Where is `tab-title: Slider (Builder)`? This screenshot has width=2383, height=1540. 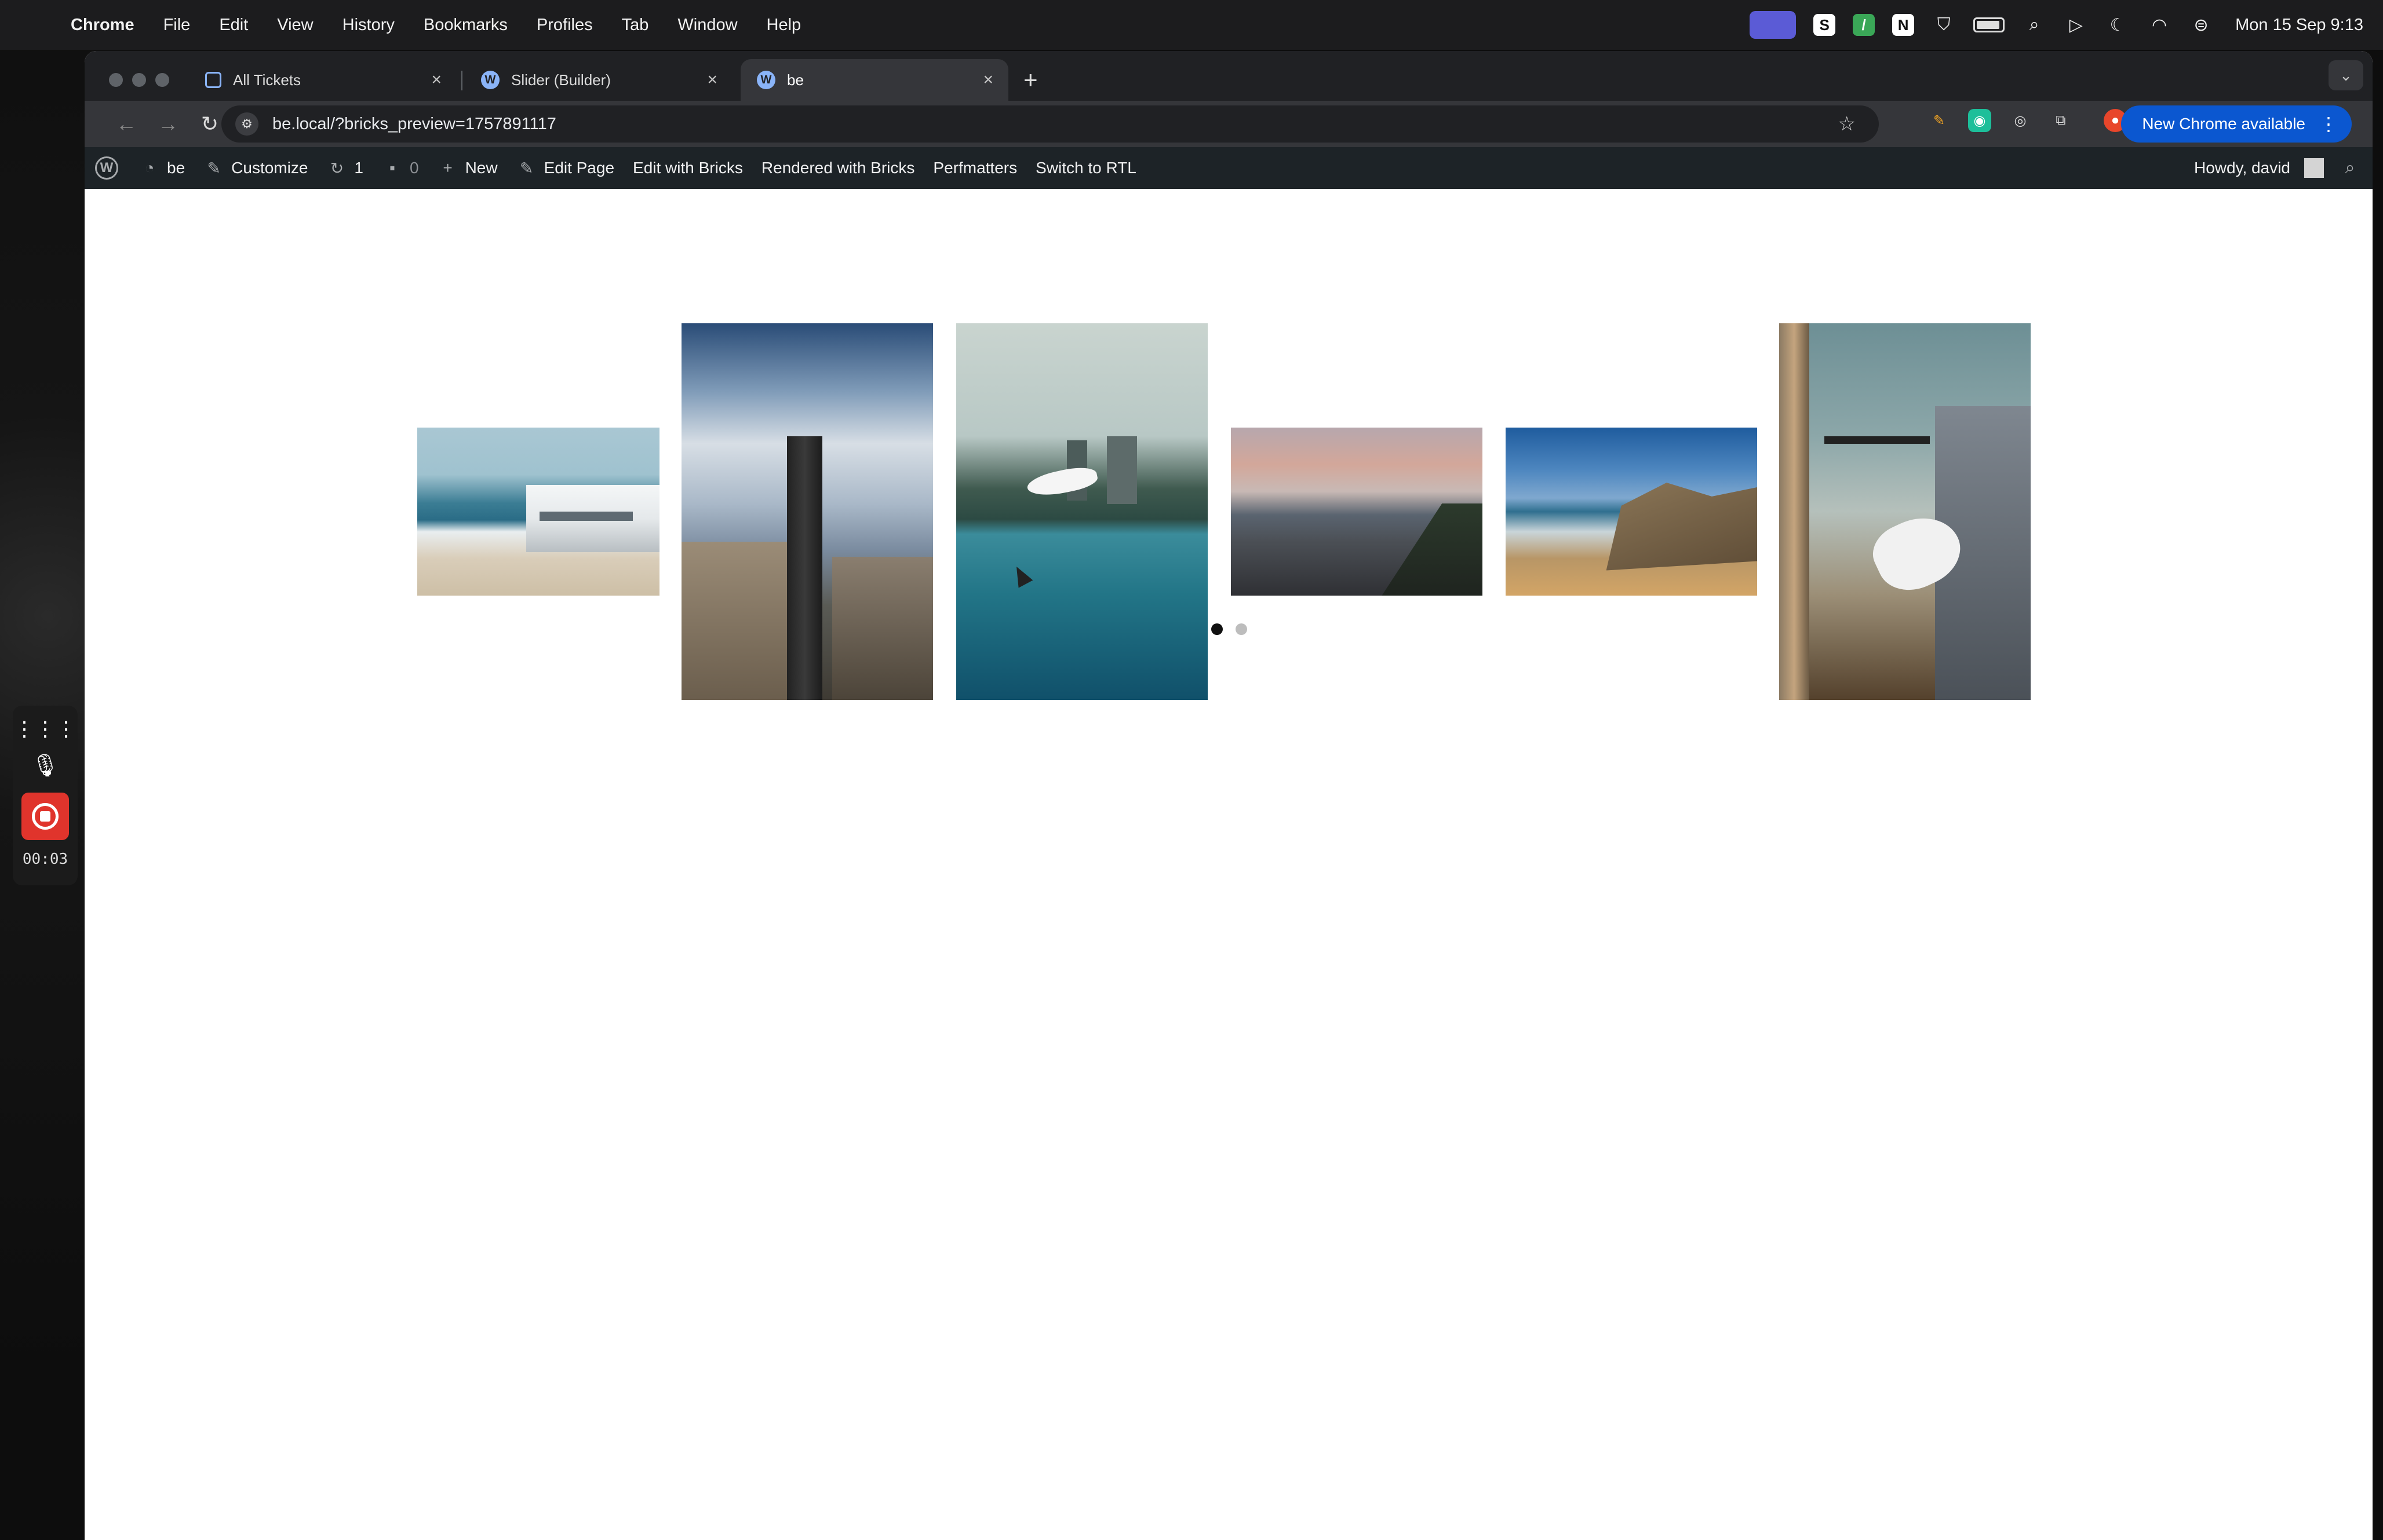 tab-title: Slider (Builder) is located at coordinates (561, 80).